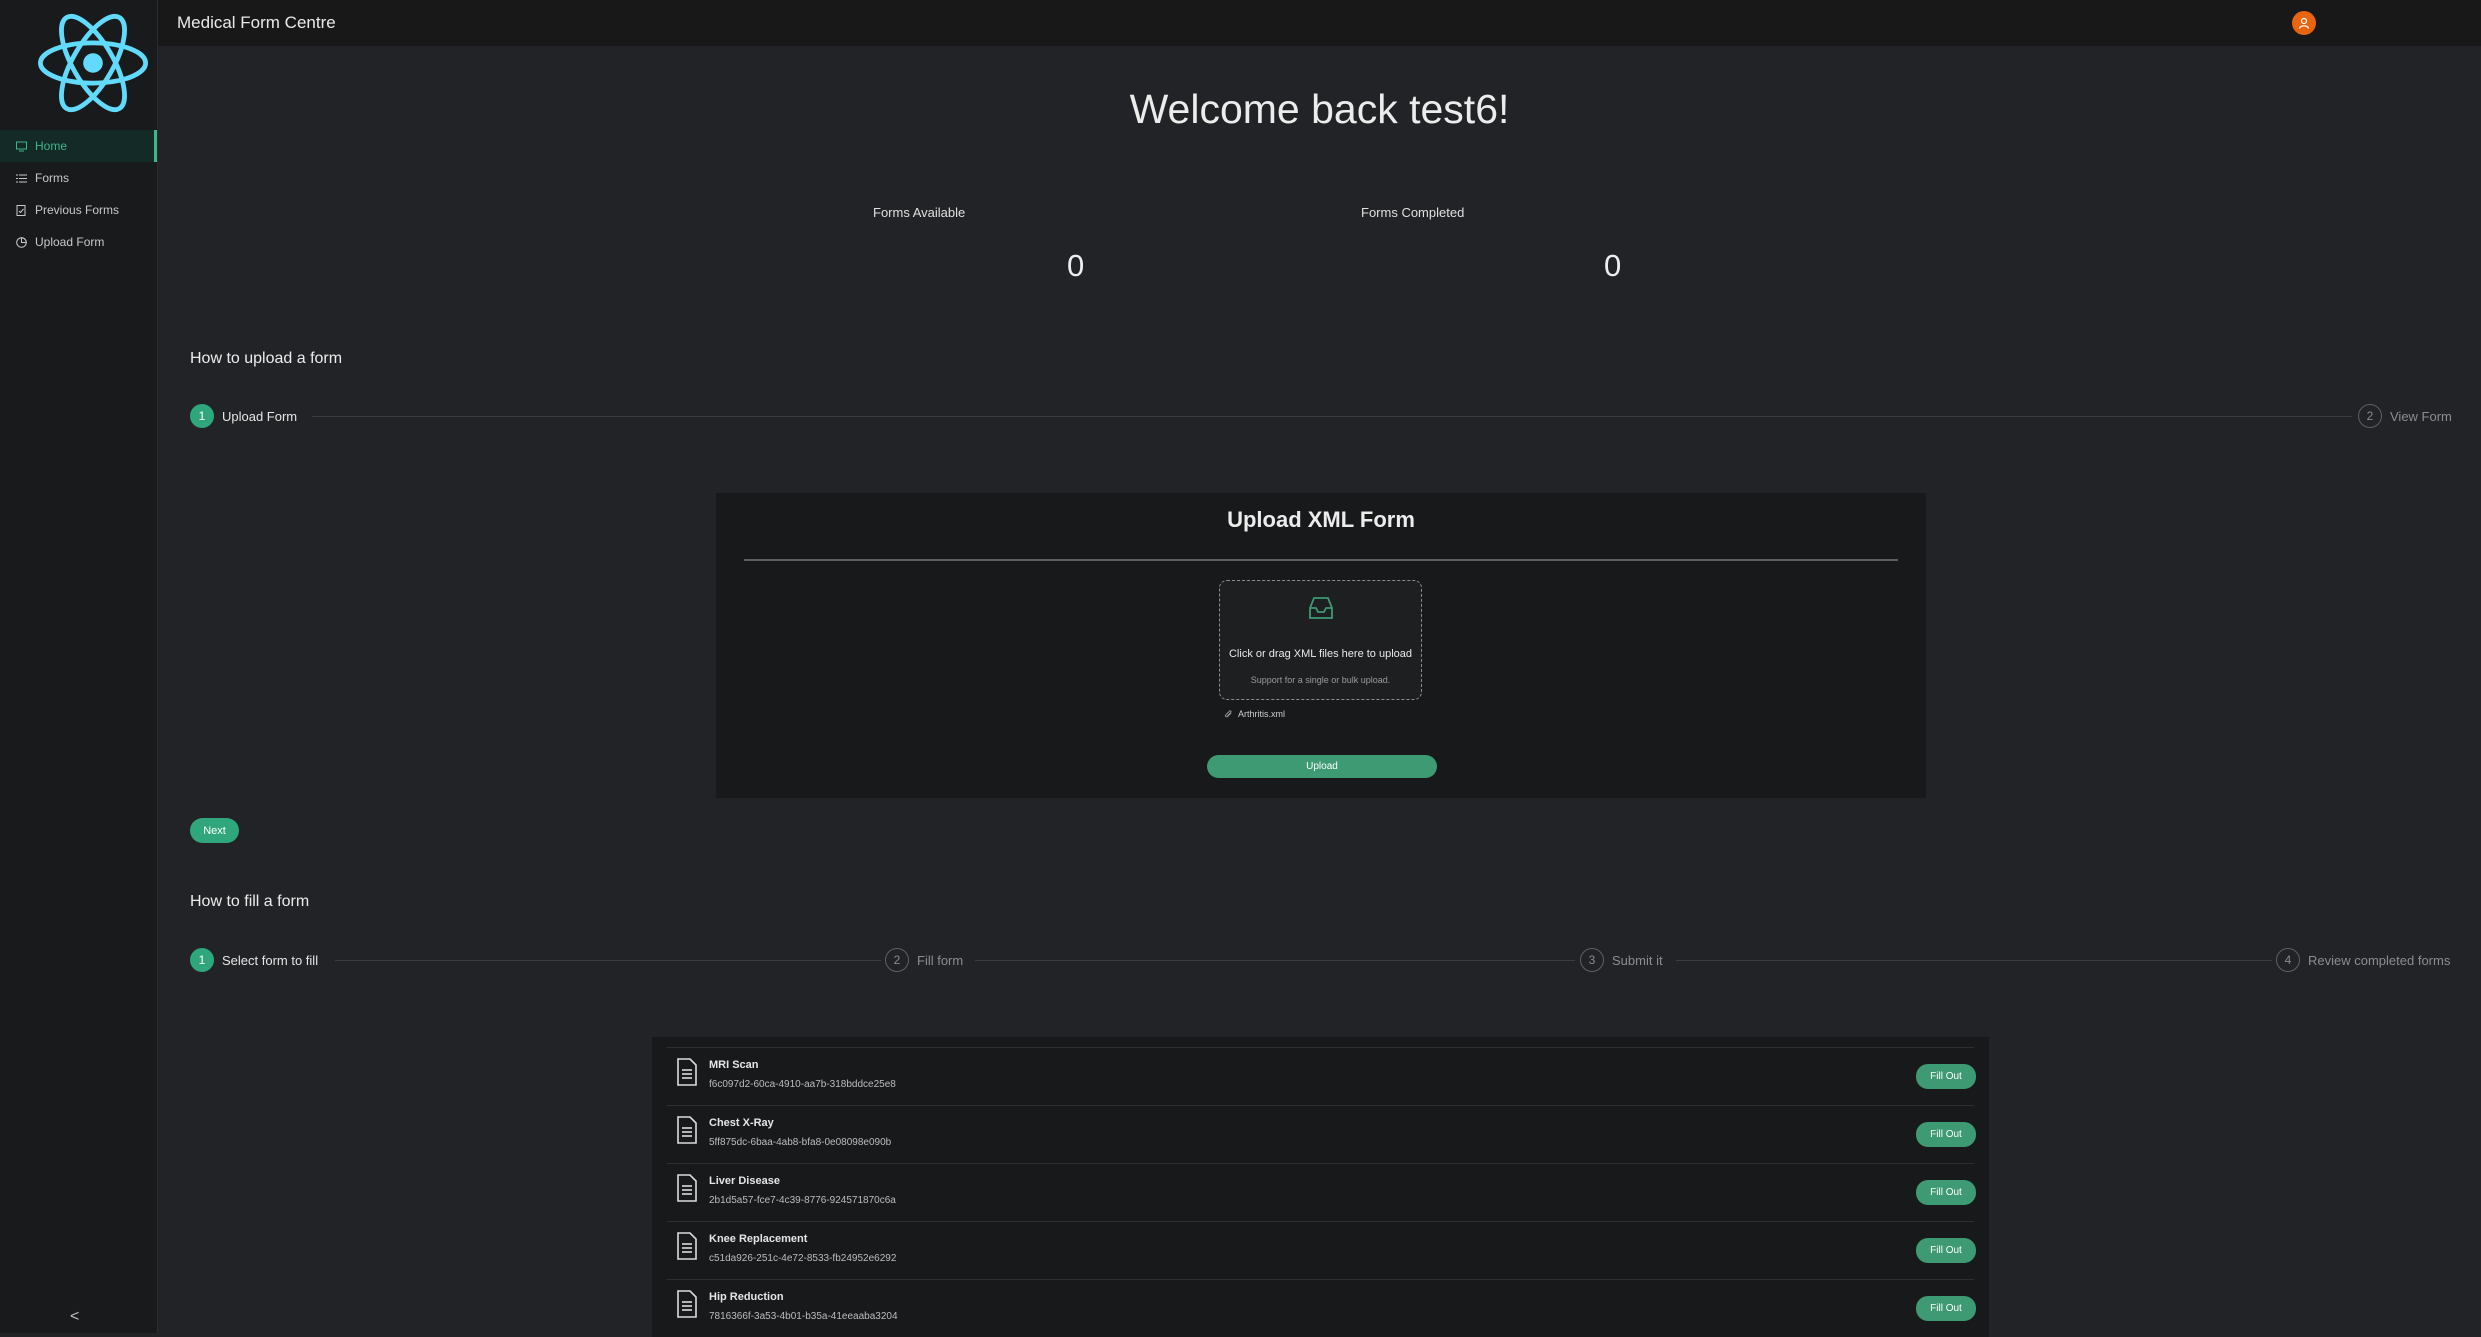 This screenshot has width=2481, height=1337. What do you see at coordinates (1320, 654) in the screenshot?
I see `dropzone-text: Click or drag XML files here to upload` at bounding box center [1320, 654].